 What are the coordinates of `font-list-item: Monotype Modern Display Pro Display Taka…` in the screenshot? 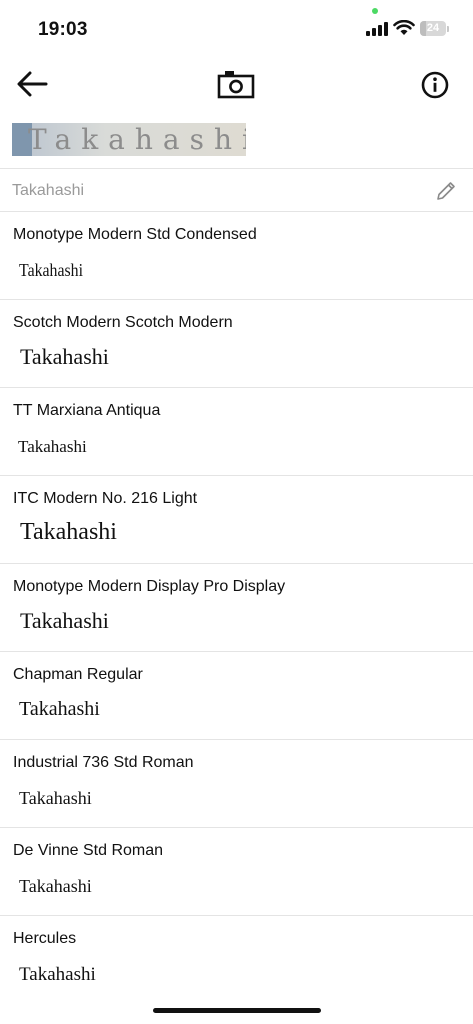 It's located at (236, 608).